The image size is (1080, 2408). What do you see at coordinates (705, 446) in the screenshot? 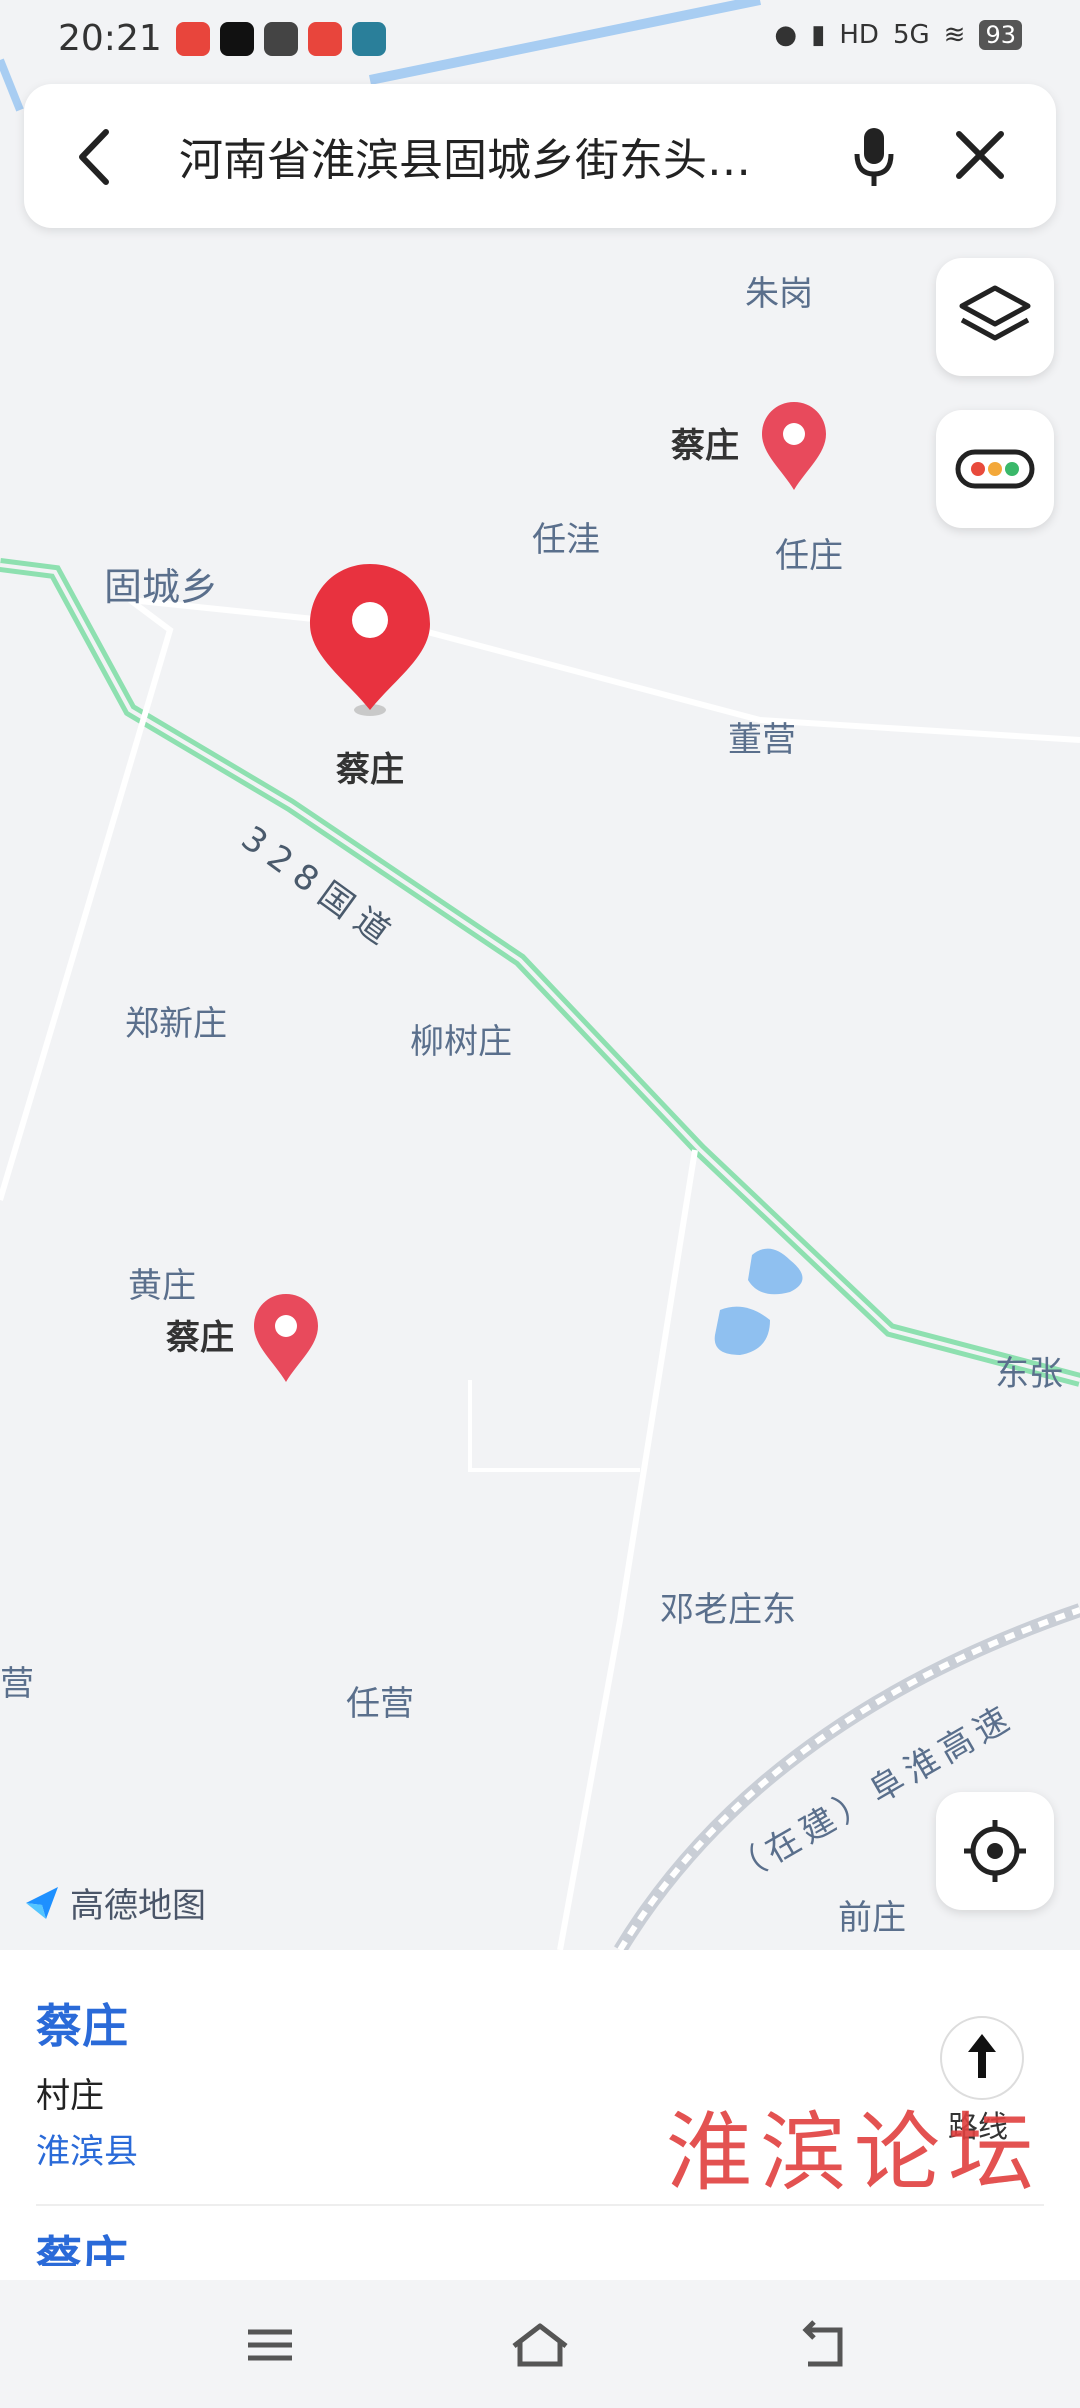
I see `pin-top-label: 蔡庄` at bounding box center [705, 446].